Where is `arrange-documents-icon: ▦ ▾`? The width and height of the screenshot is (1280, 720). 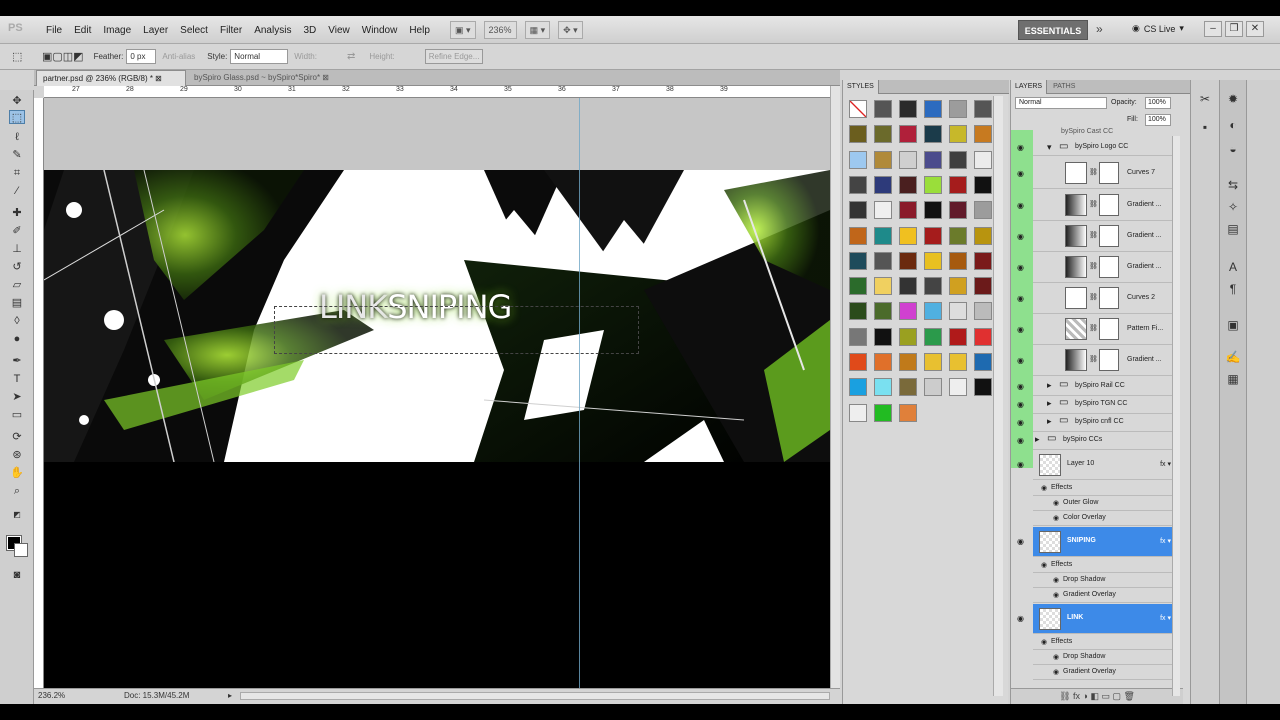 arrange-documents-icon: ▦ ▾ is located at coordinates (537, 30).